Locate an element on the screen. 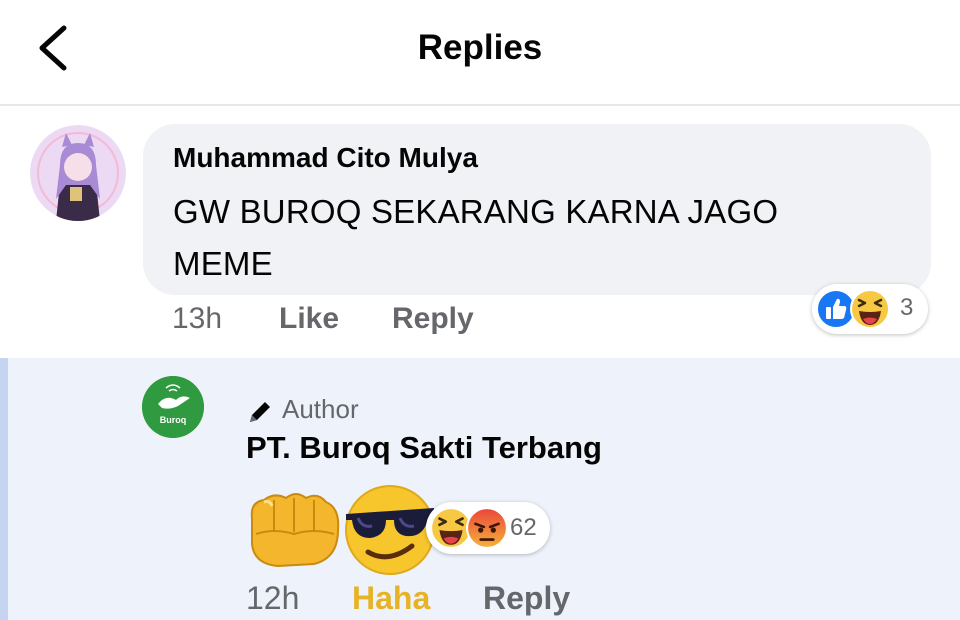  haha-reaction-button: Haha is located at coordinates (391, 598).